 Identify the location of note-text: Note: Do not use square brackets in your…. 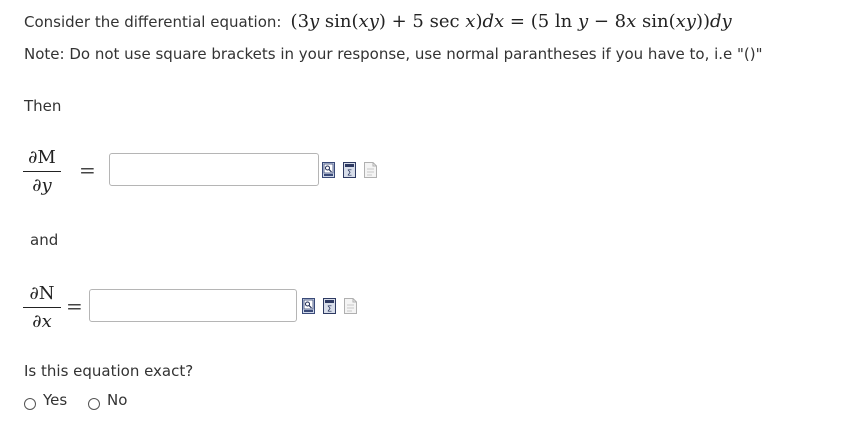
(393, 54).